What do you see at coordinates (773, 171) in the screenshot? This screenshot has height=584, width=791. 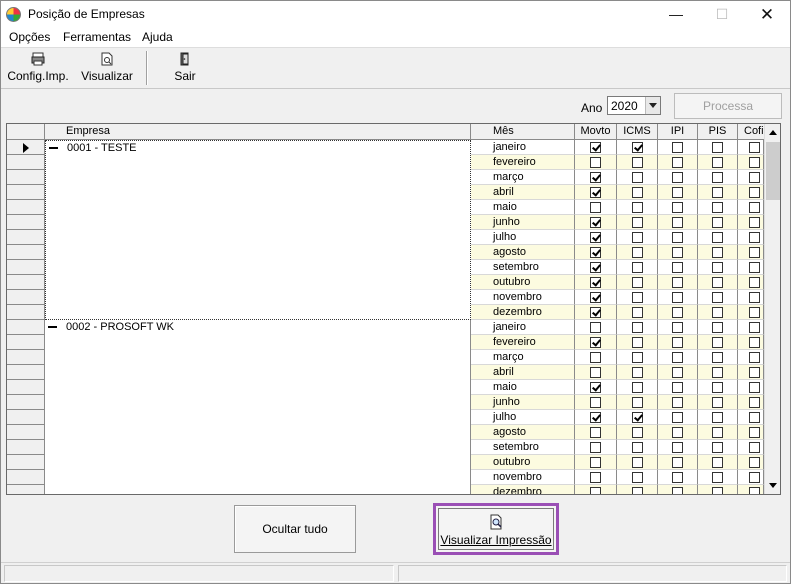 I see `scroll-thumb` at bounding box center [773, 171].